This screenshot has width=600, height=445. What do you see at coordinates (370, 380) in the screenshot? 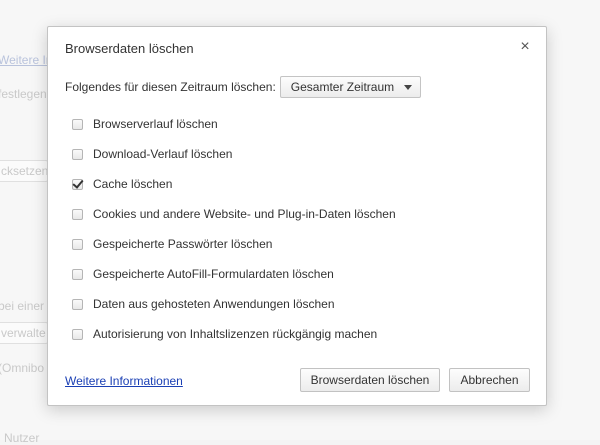
I see `clear-data-button: Browserdaten löschen` at bounding box center [370, 380].